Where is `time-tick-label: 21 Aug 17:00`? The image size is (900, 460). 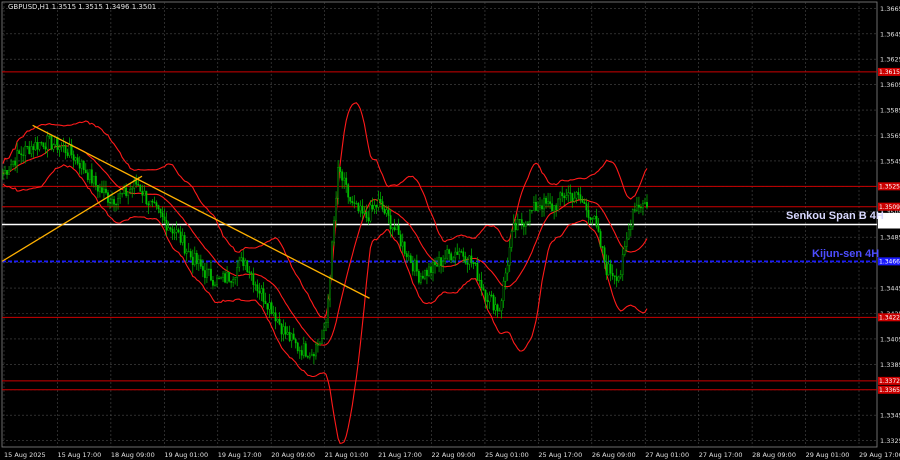
time-tick-label: 21 Aug 17:00 is located at coordinates (400, 455).